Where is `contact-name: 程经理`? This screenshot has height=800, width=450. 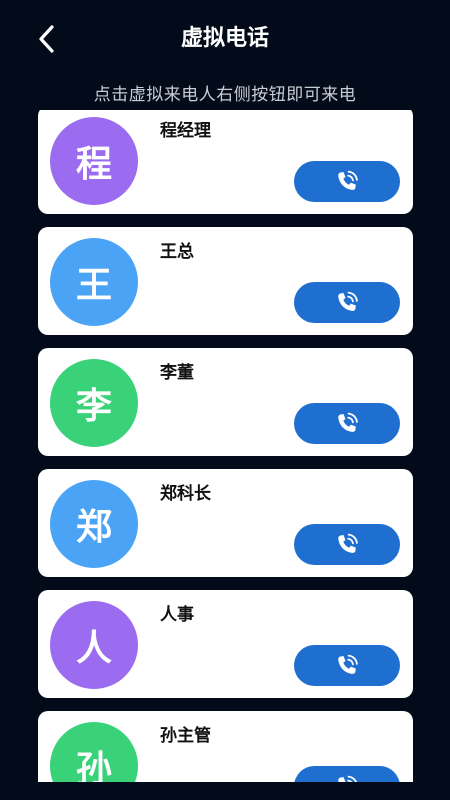 contact-name: 程经理 is located at coordinates (185, 131).